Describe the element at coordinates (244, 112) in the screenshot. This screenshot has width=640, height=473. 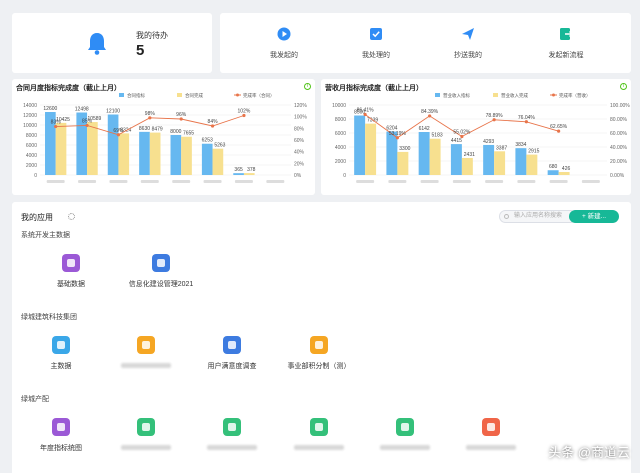
I see `rate-label: 102%` at that location.